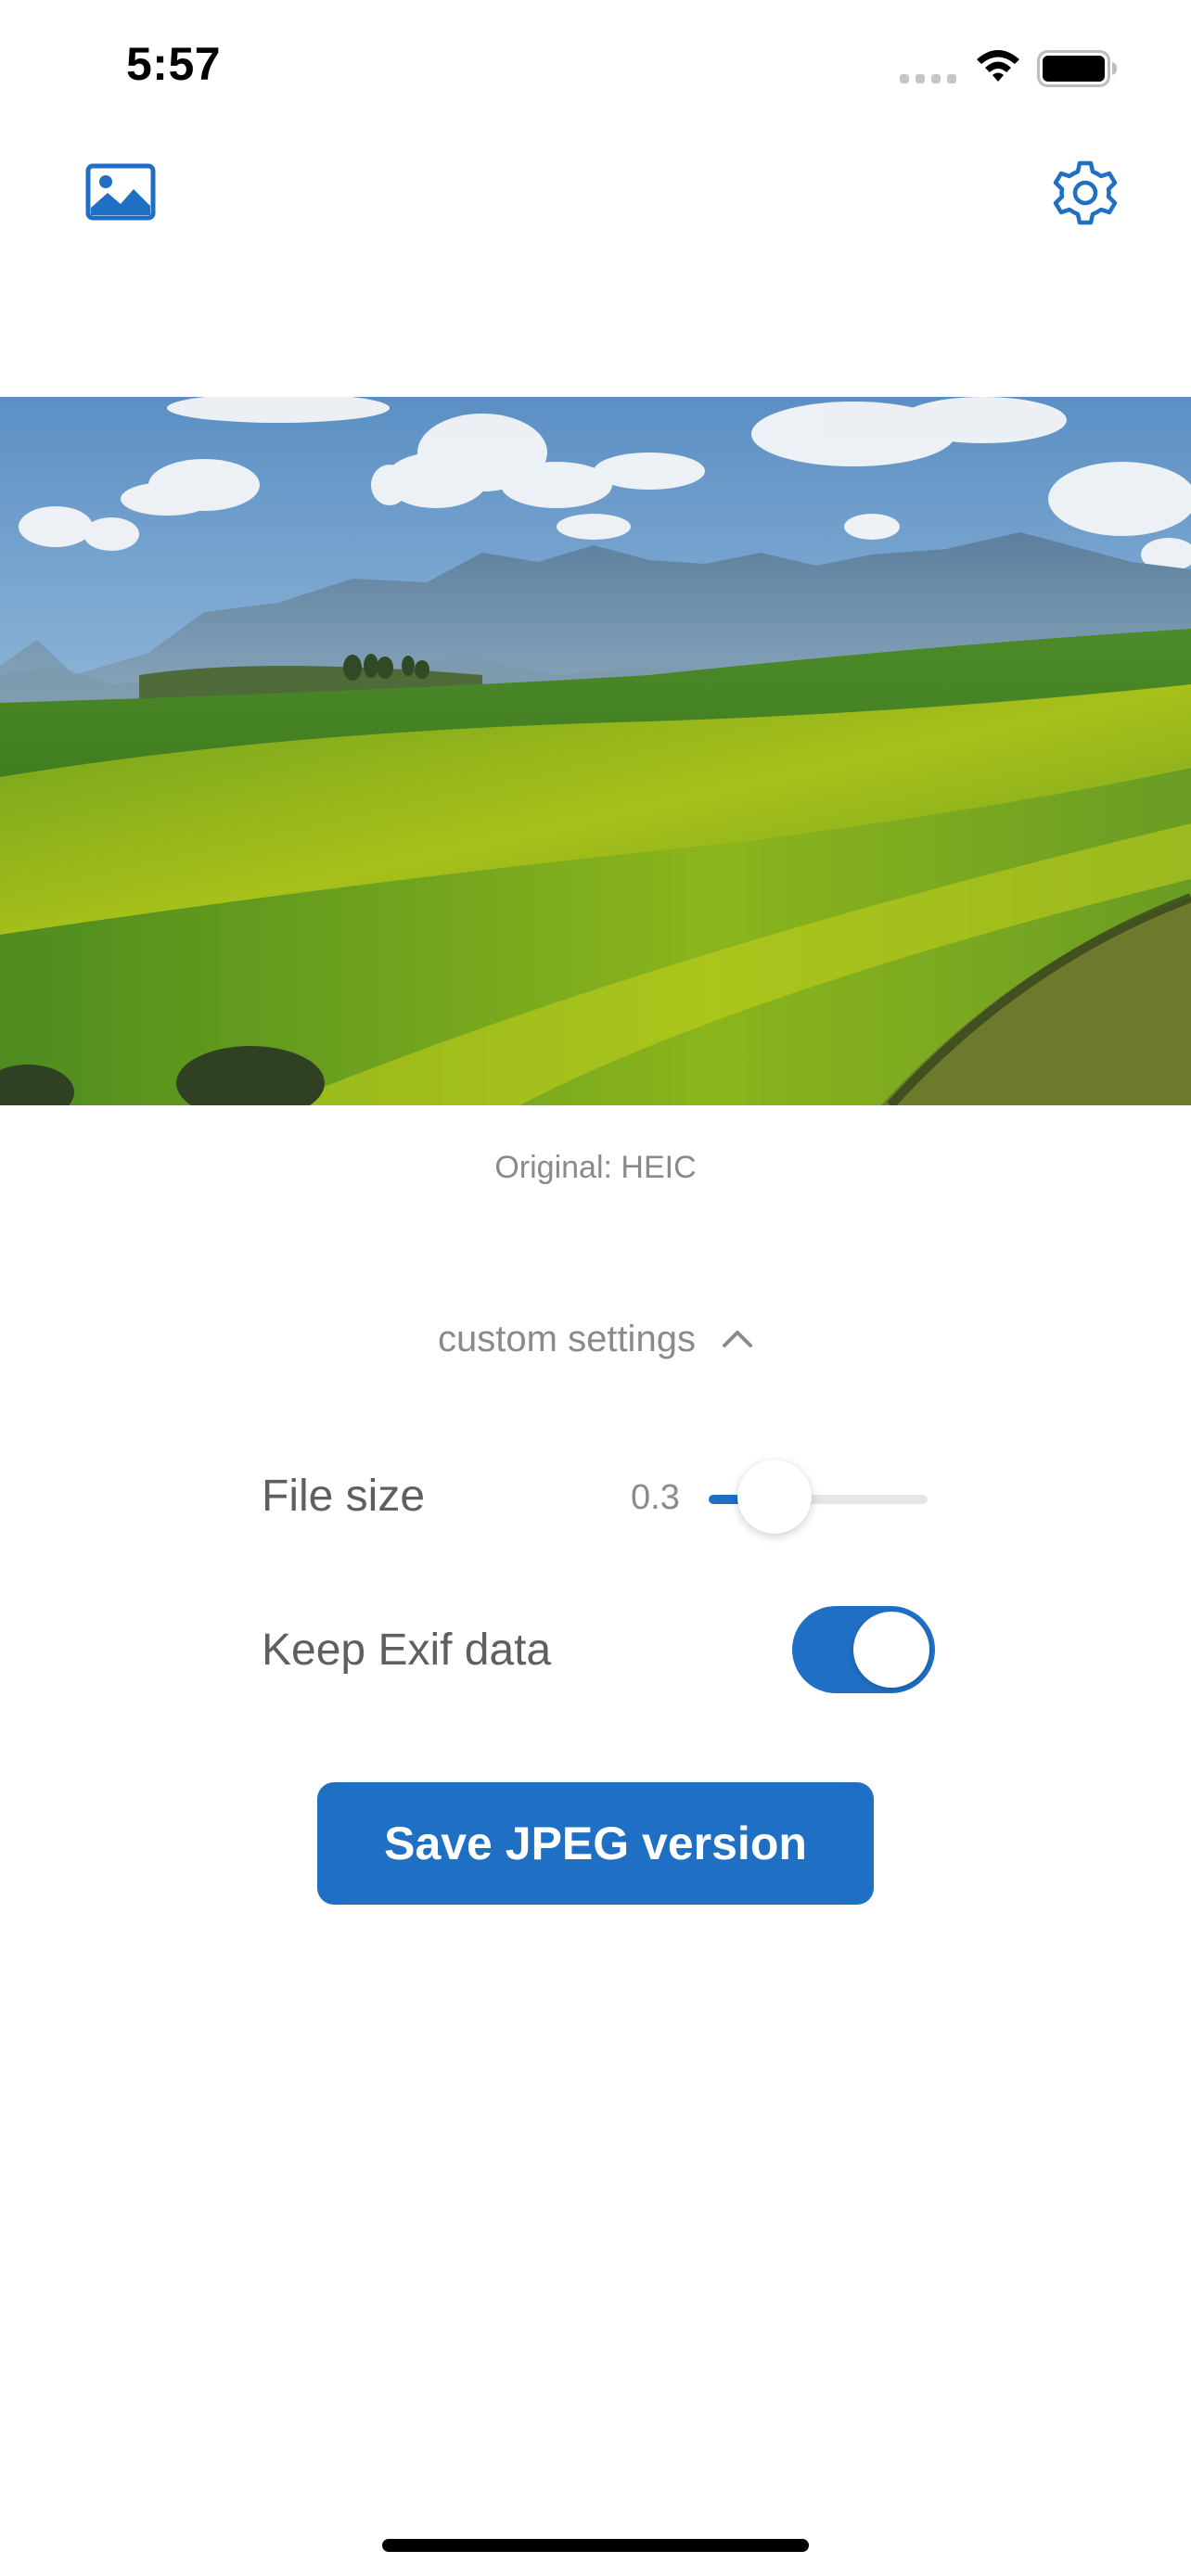 The width and height of the screenshot is (1191, 2576). I want to click on status-time: 5:57, so click(174, 64).